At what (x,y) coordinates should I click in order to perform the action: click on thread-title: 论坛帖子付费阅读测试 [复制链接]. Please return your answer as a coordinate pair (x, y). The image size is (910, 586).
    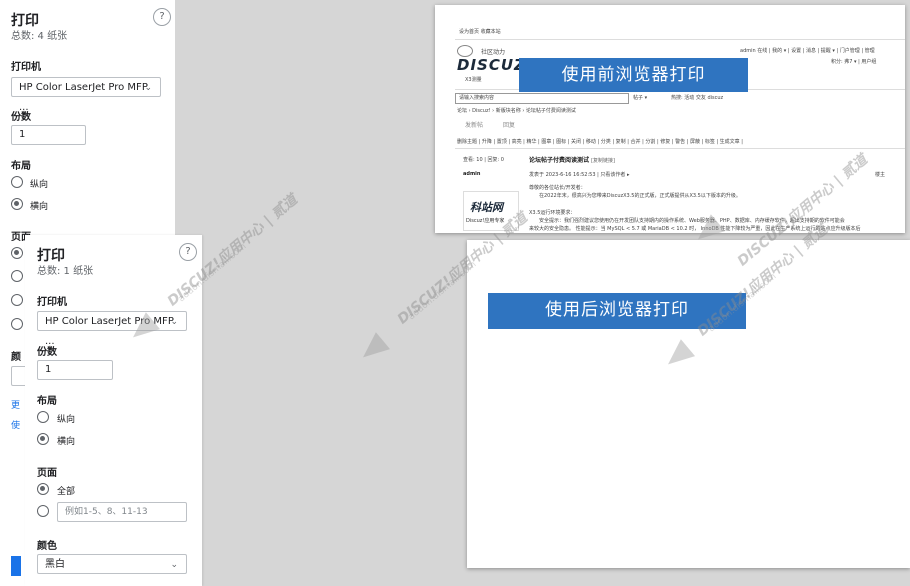
    Looking at the image, I should click on (572, 160).